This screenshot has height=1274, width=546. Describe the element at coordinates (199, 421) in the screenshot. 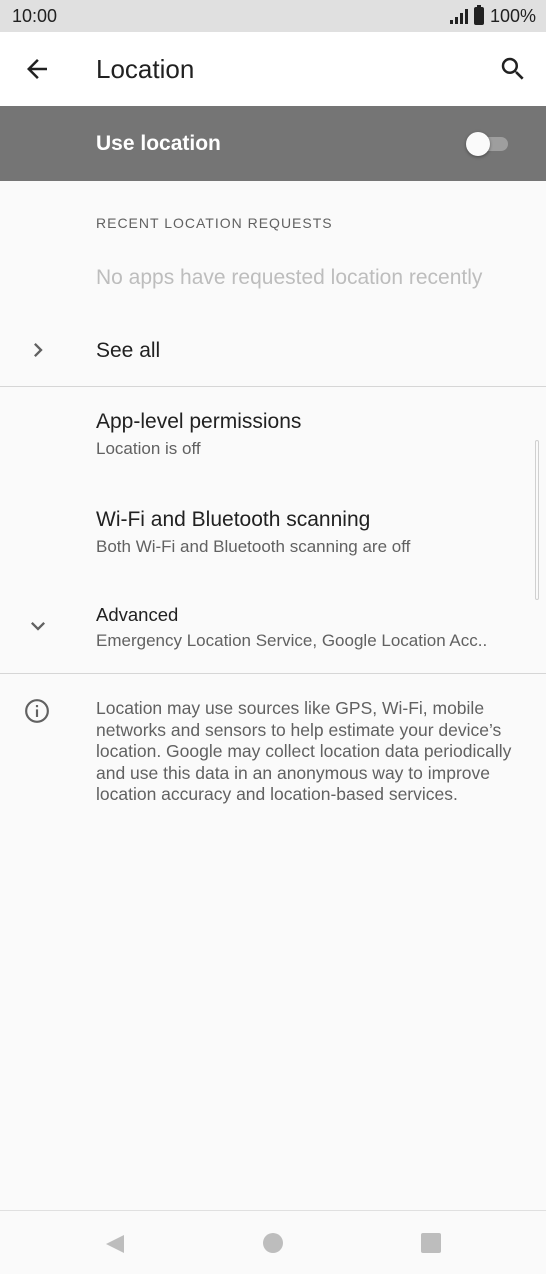

I see `setting-title: App-level permissions` at that location.